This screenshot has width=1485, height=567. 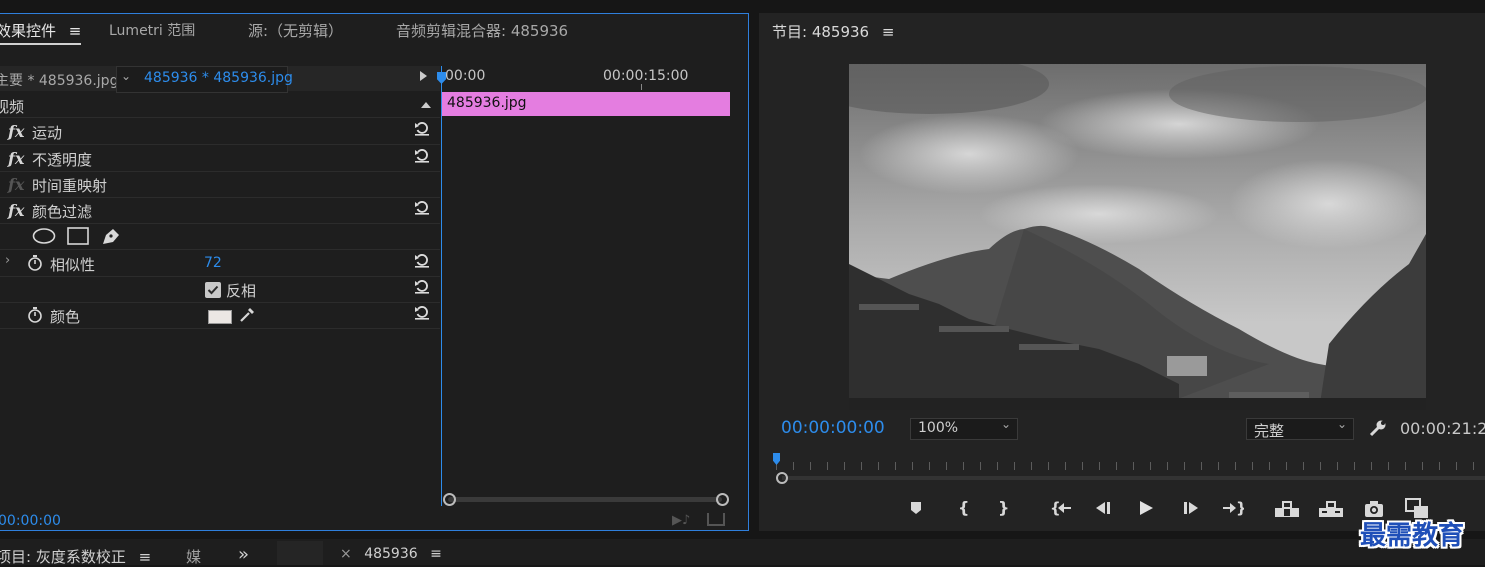 I want to click on tab-project-label: 项目: 灰度系数校正, so click(x=63, y=557).